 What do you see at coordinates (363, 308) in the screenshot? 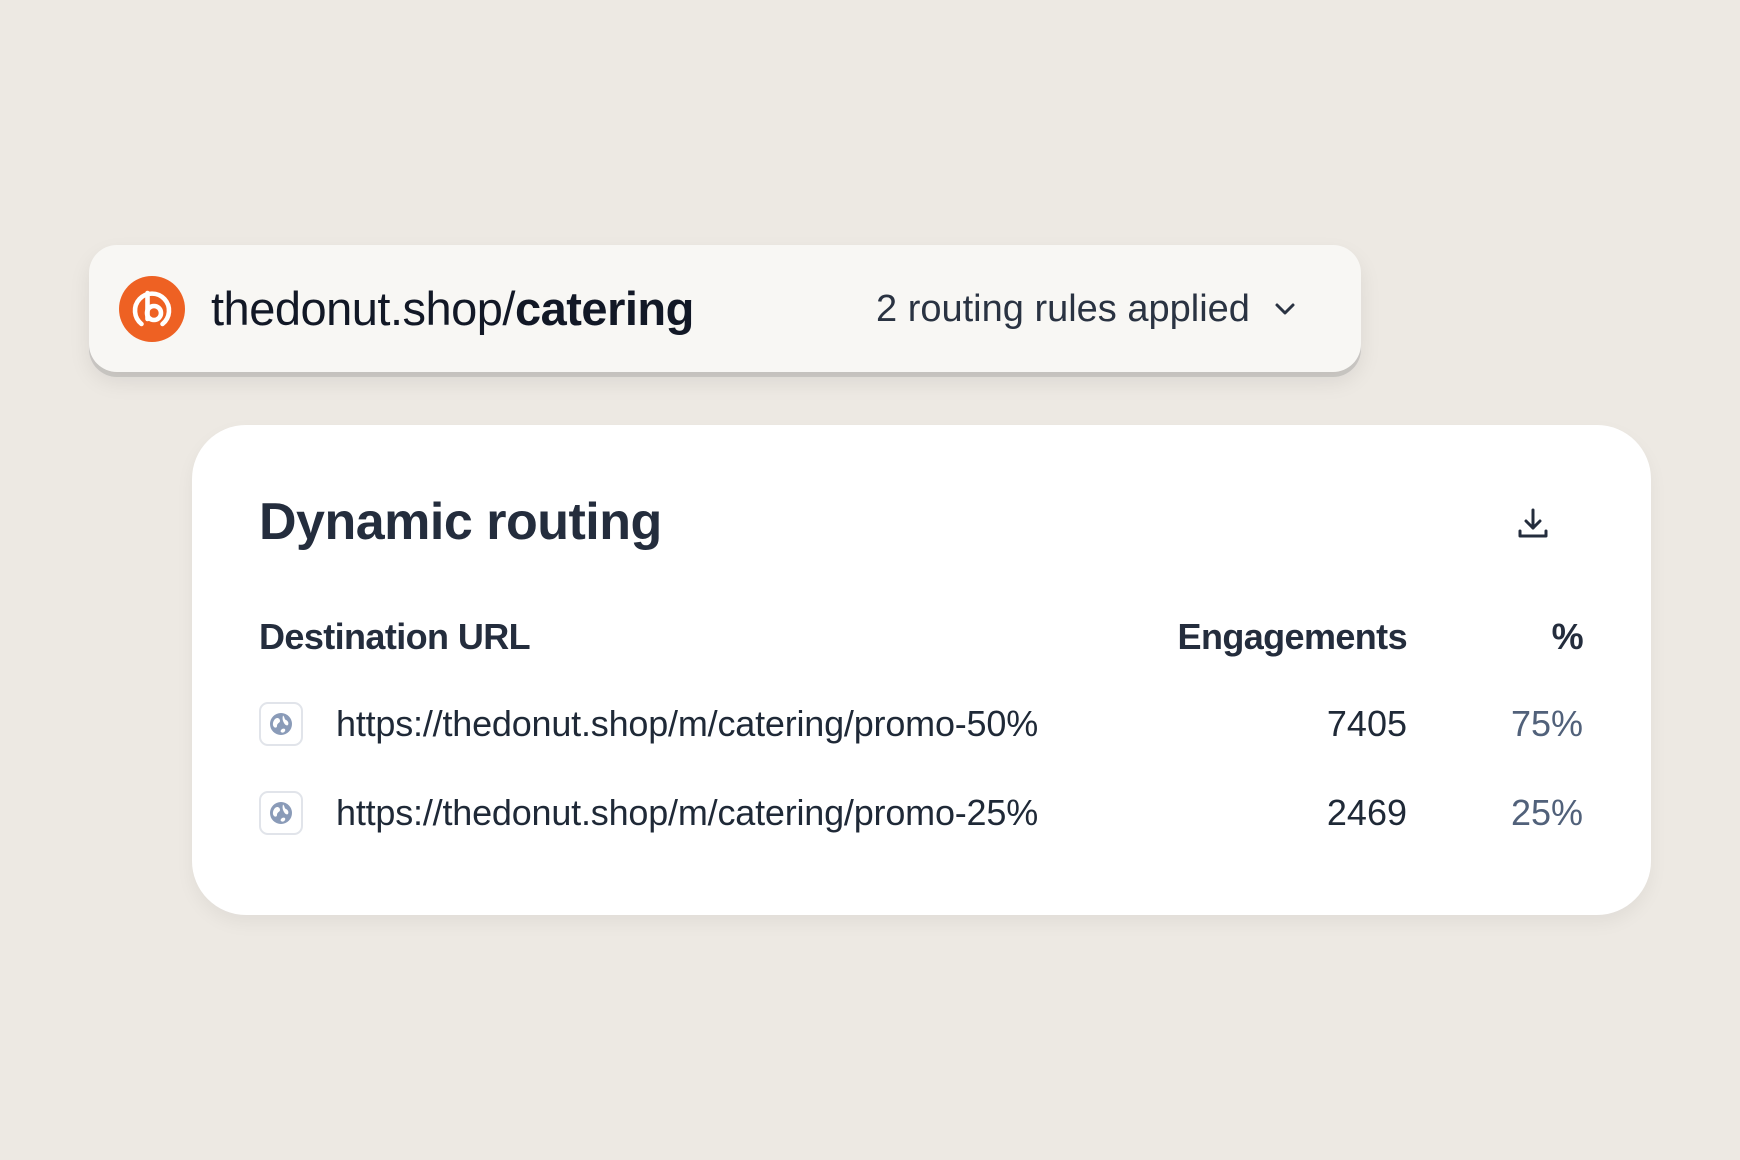
I see `short-link-domain: thedonut.shop/` at bounding box center [363, 308].